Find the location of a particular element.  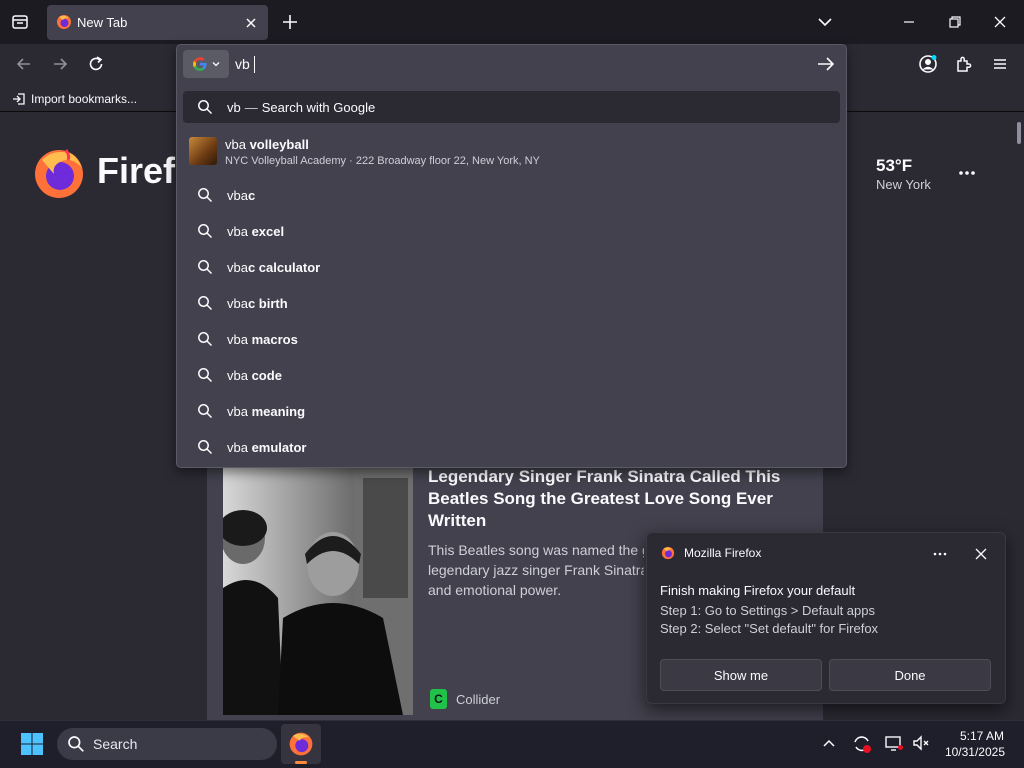

reload-button is located at coordinates (96, 64).